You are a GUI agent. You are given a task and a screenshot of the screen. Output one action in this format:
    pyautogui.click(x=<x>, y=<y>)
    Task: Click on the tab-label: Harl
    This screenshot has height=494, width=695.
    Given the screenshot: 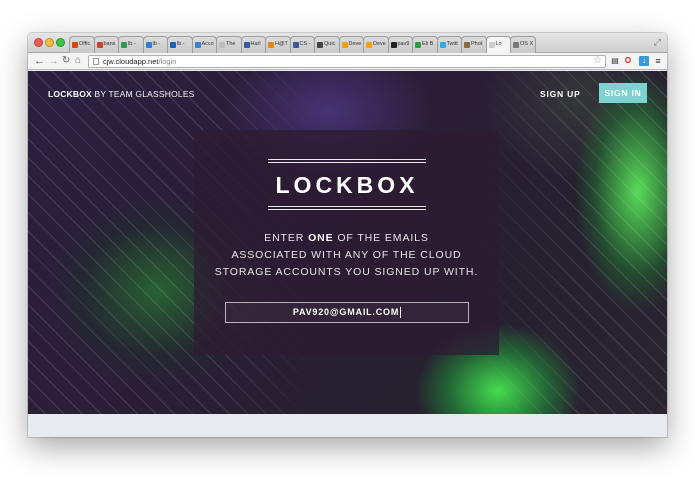 What is the action you would take?
    pyautogui.click(x=255, y=44)
    